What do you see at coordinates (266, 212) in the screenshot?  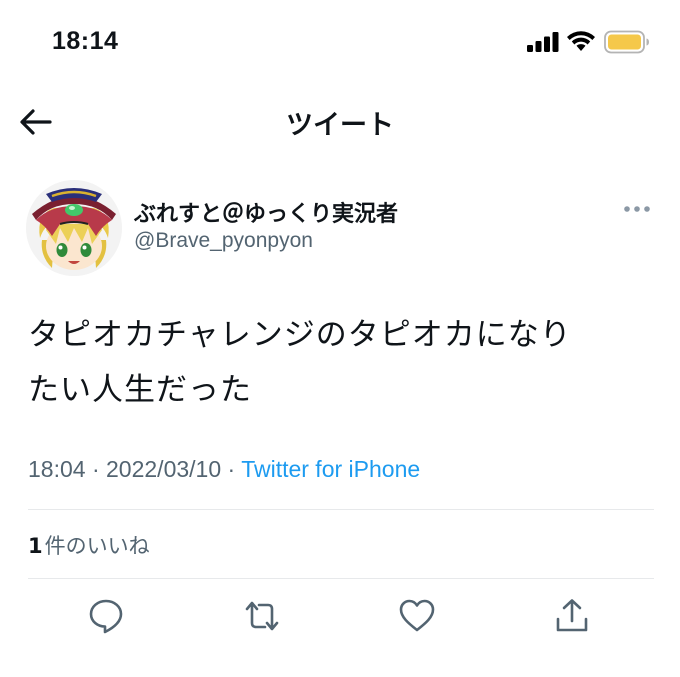 I see `author-display-name: ぶれすと＠ゆっくり実況者` at bounding box center [266, 212].